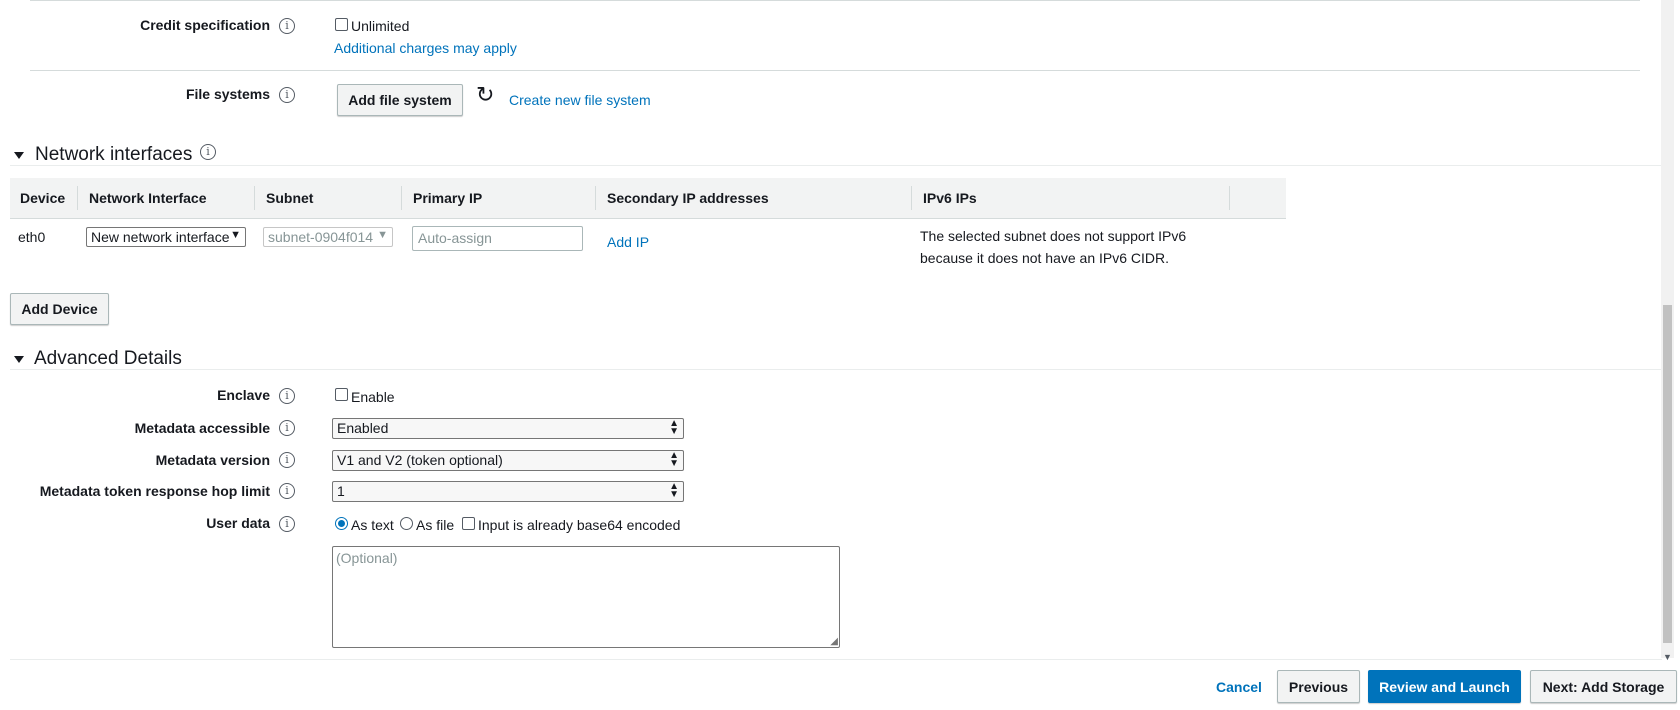  What do you see at coordinates (497, 238) in the screenshot?
I see `primary-ip-input: Auto-assign` at bounding box center [497, 238].